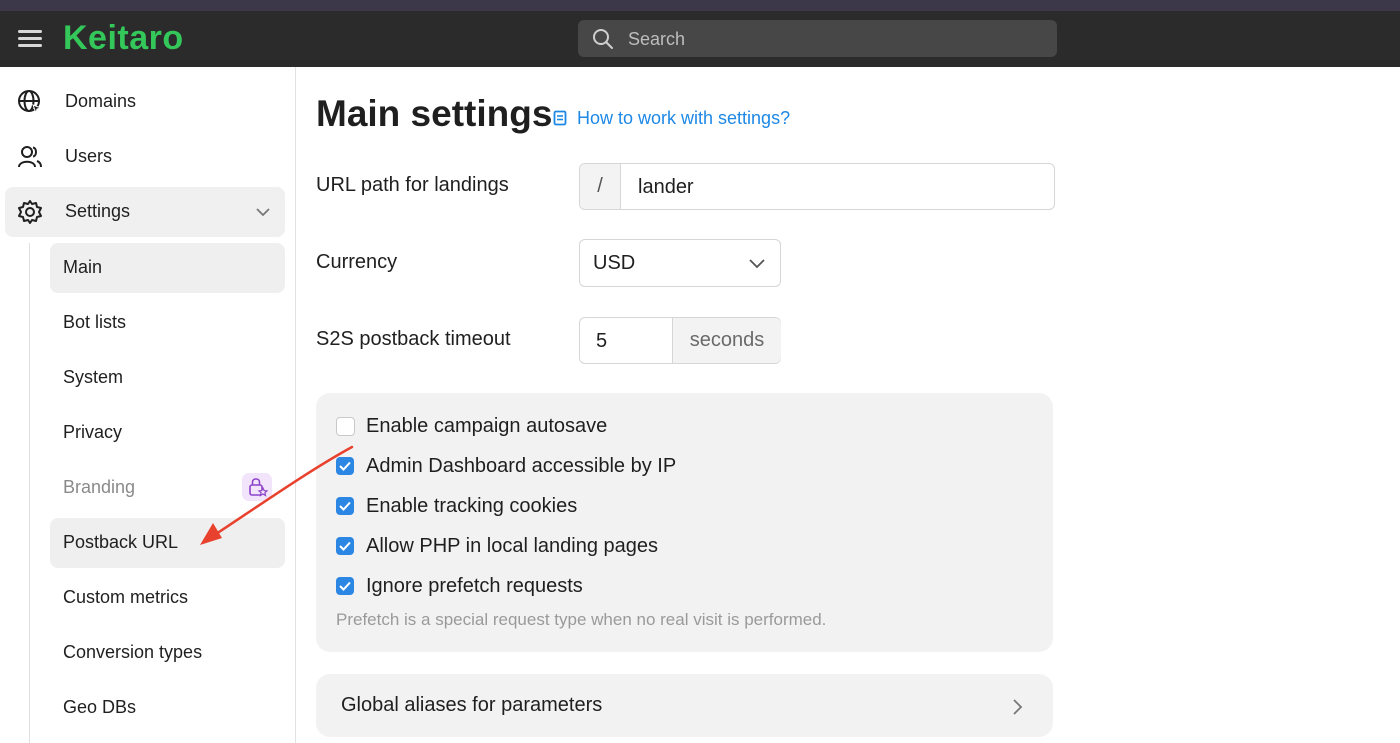 This screenshot has height=743, width=1400. What do you see at coordinates (93, 432) in the screenshot?
I see `sidebar-subitem-label: Privacy` at bounding box center [93, 432].